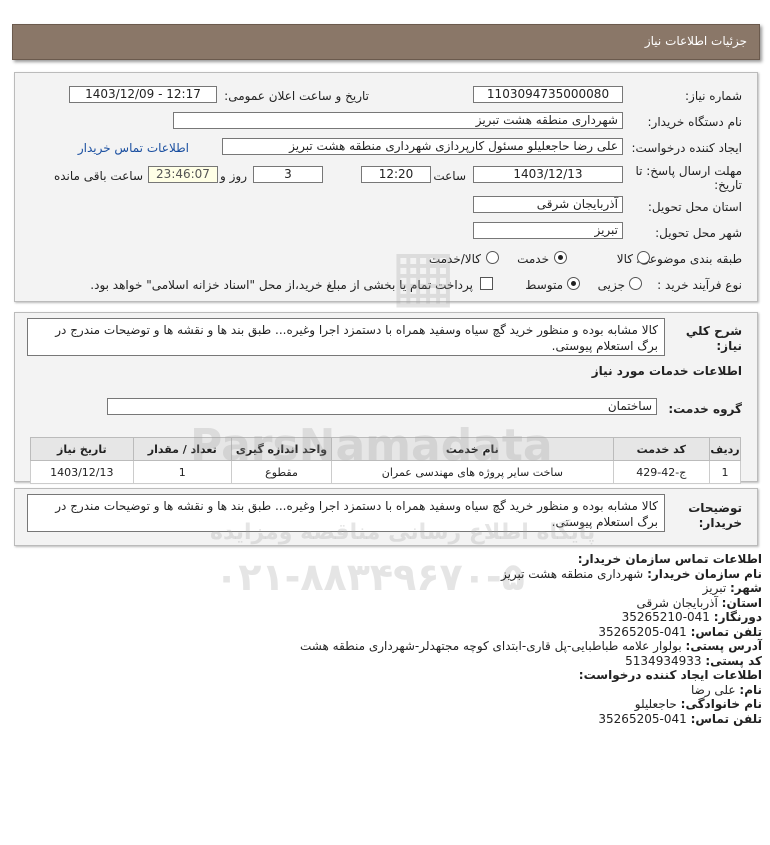 The height and width of the screenshot is (845, 770). What do you see at coordinates (182, 449) in the screenshot?
I see `col-qty-header: تعداد / مقدار` at bounding box center [182, 449].